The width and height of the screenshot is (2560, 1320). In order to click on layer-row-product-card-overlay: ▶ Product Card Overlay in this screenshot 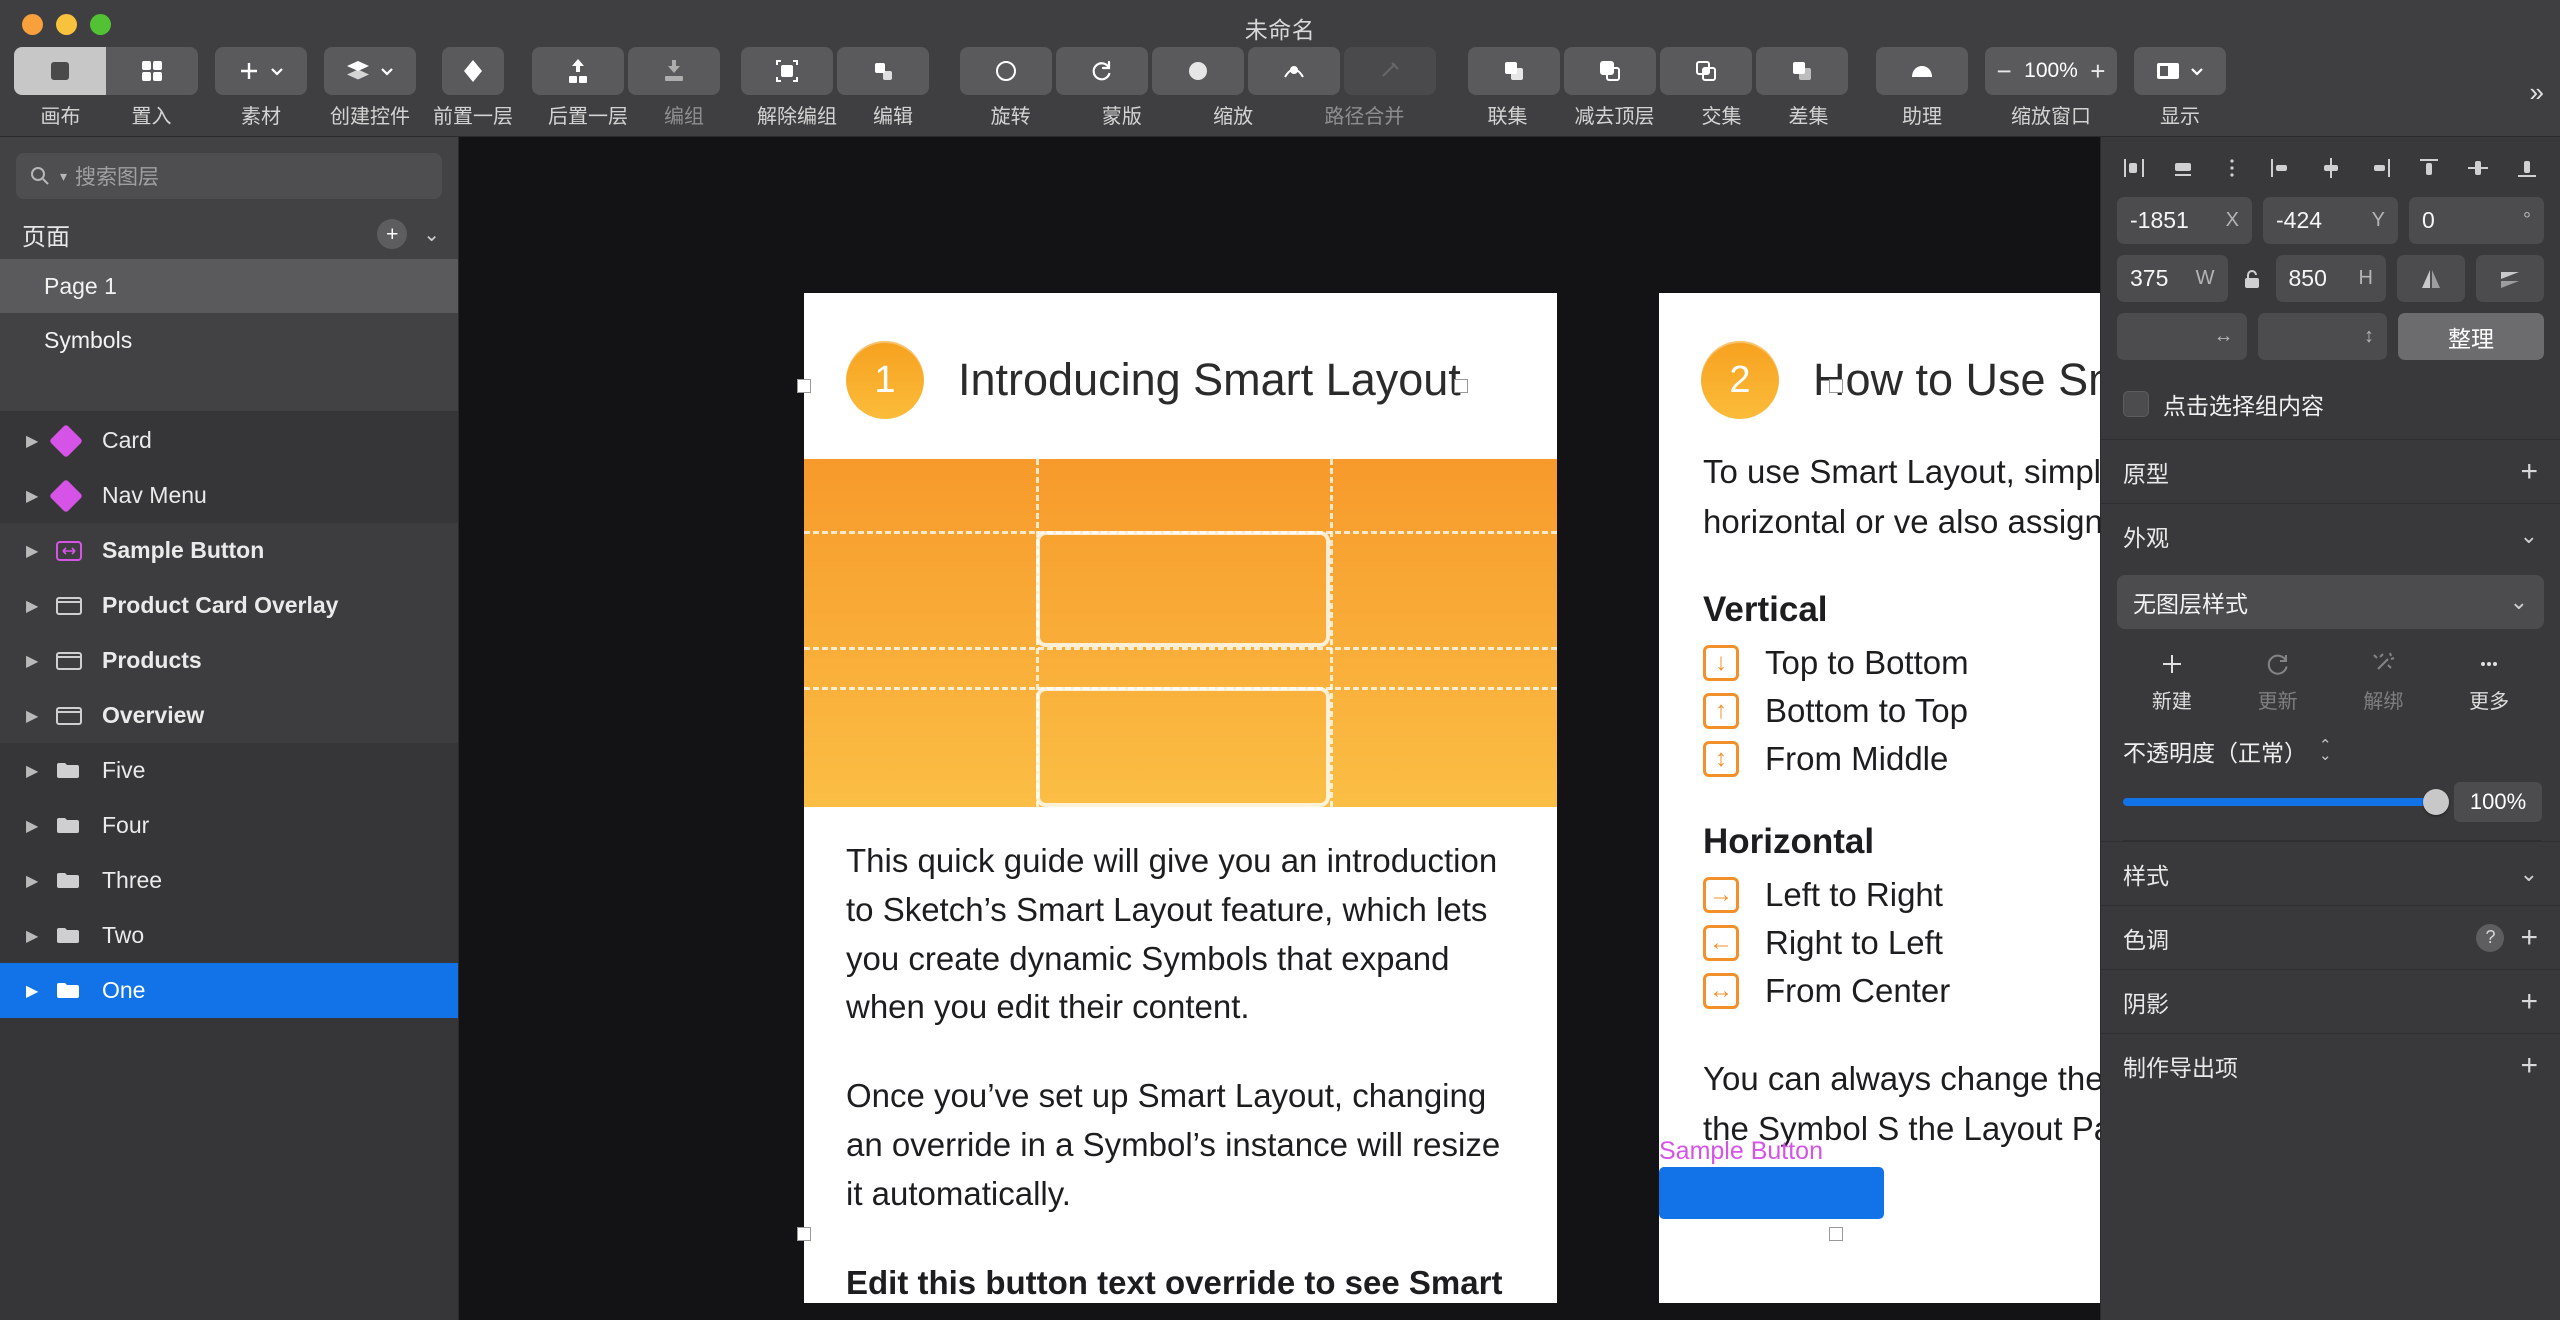, I will do `click(229, 605)`.